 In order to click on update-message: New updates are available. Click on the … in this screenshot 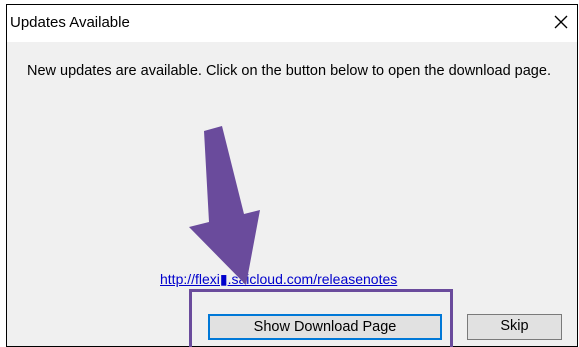, I will do `click(289, 71)`.